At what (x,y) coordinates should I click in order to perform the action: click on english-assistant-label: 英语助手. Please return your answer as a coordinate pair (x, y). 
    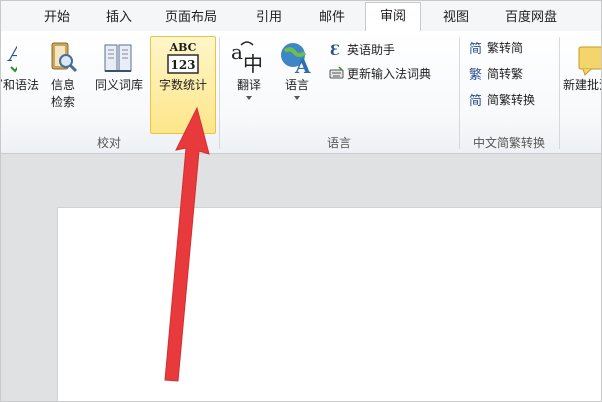
    Looking at the image, I should click on (371, 50).